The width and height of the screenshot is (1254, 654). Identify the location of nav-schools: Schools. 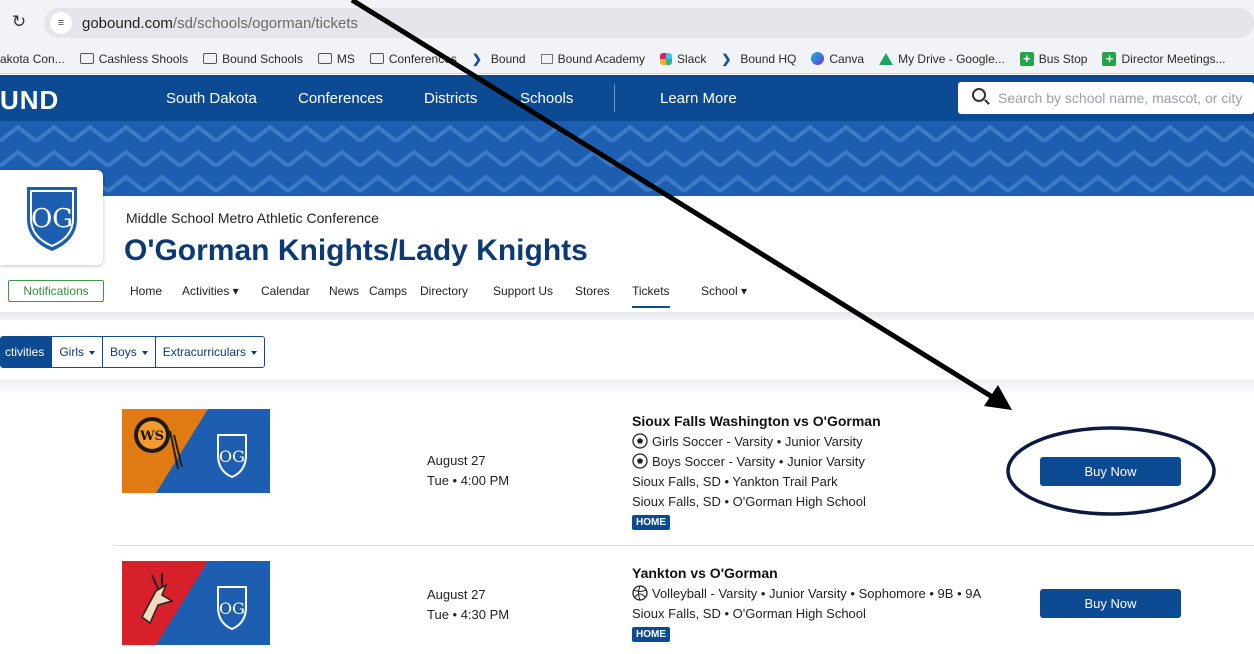
(546, 98).